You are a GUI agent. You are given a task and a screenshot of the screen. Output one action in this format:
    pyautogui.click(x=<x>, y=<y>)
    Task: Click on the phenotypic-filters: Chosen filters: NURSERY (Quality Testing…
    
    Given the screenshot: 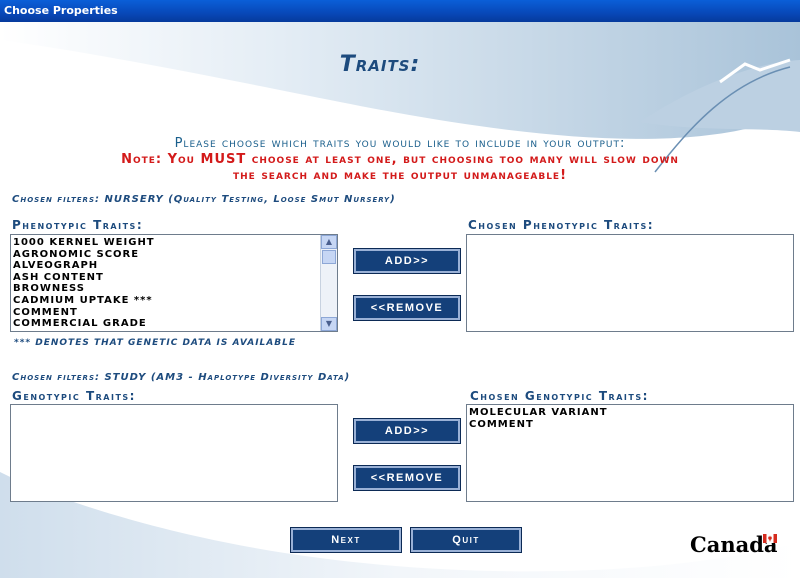 What is the action you would take?
    pyautogui.click(x=204, y=199)
    